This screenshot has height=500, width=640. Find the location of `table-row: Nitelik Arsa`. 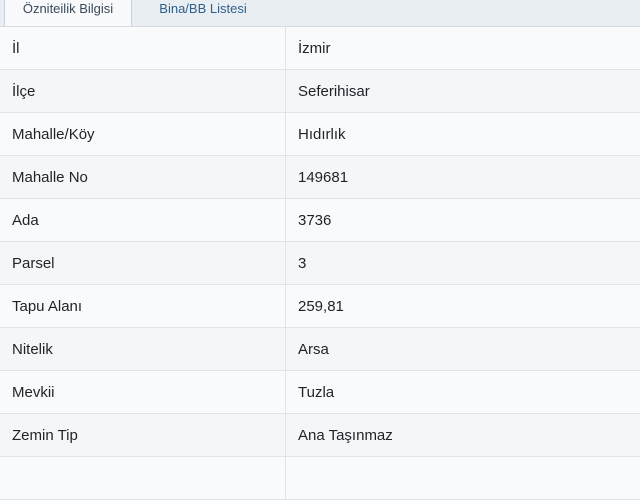

table-row: Nitelik Arsa is located at coordinates (320, 349).